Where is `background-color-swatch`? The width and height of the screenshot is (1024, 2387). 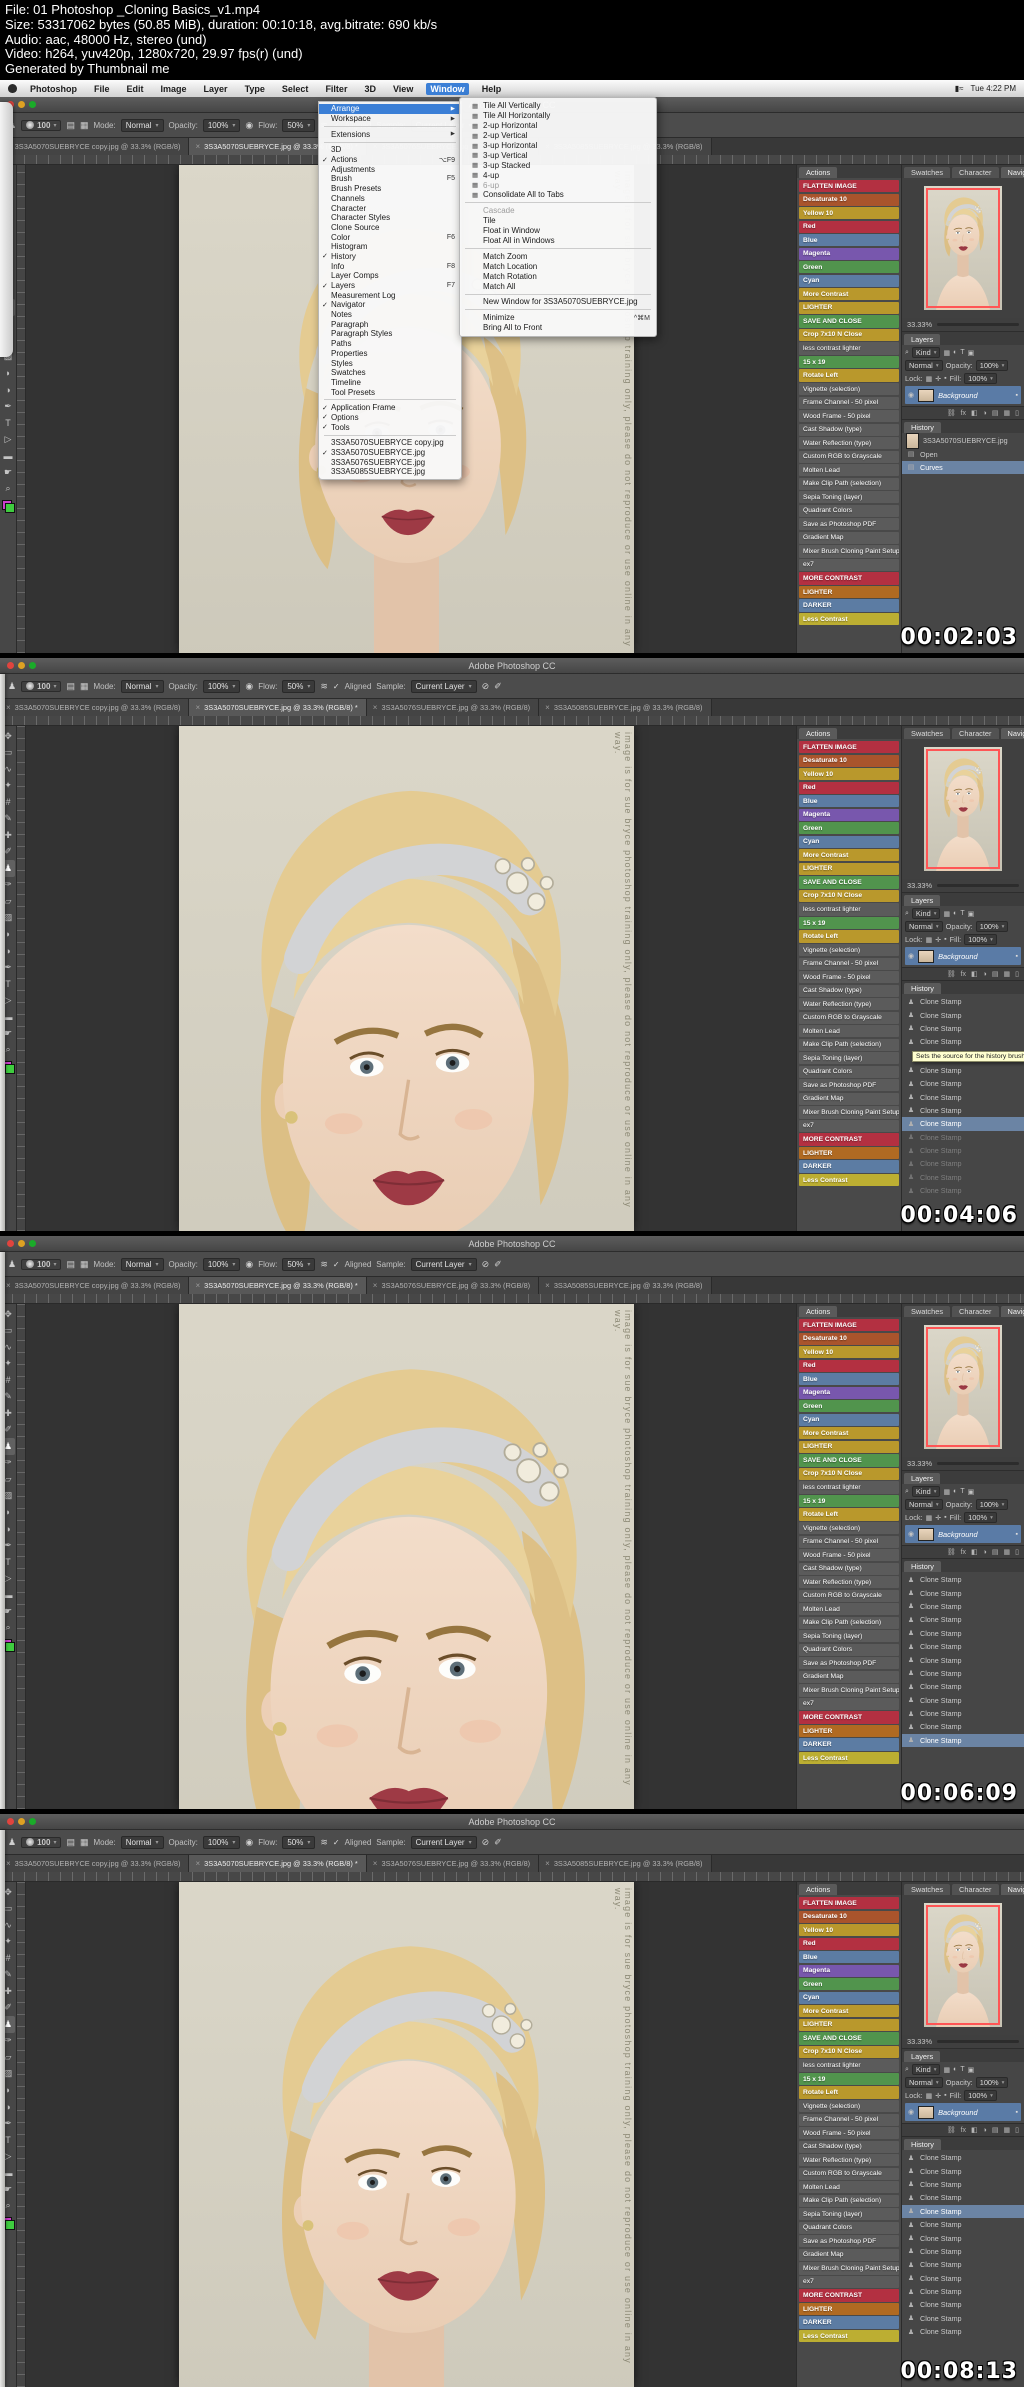 background-color-swatch is located at coordinates (9, 1069).